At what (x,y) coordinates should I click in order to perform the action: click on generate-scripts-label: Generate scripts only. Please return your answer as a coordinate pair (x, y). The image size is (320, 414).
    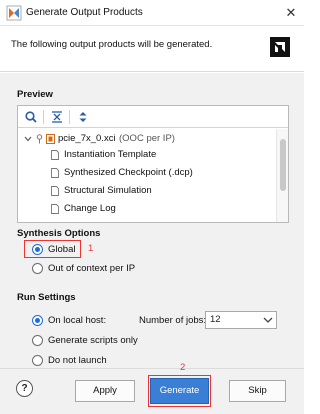
    Looking at the image, I should click on (93, 340).